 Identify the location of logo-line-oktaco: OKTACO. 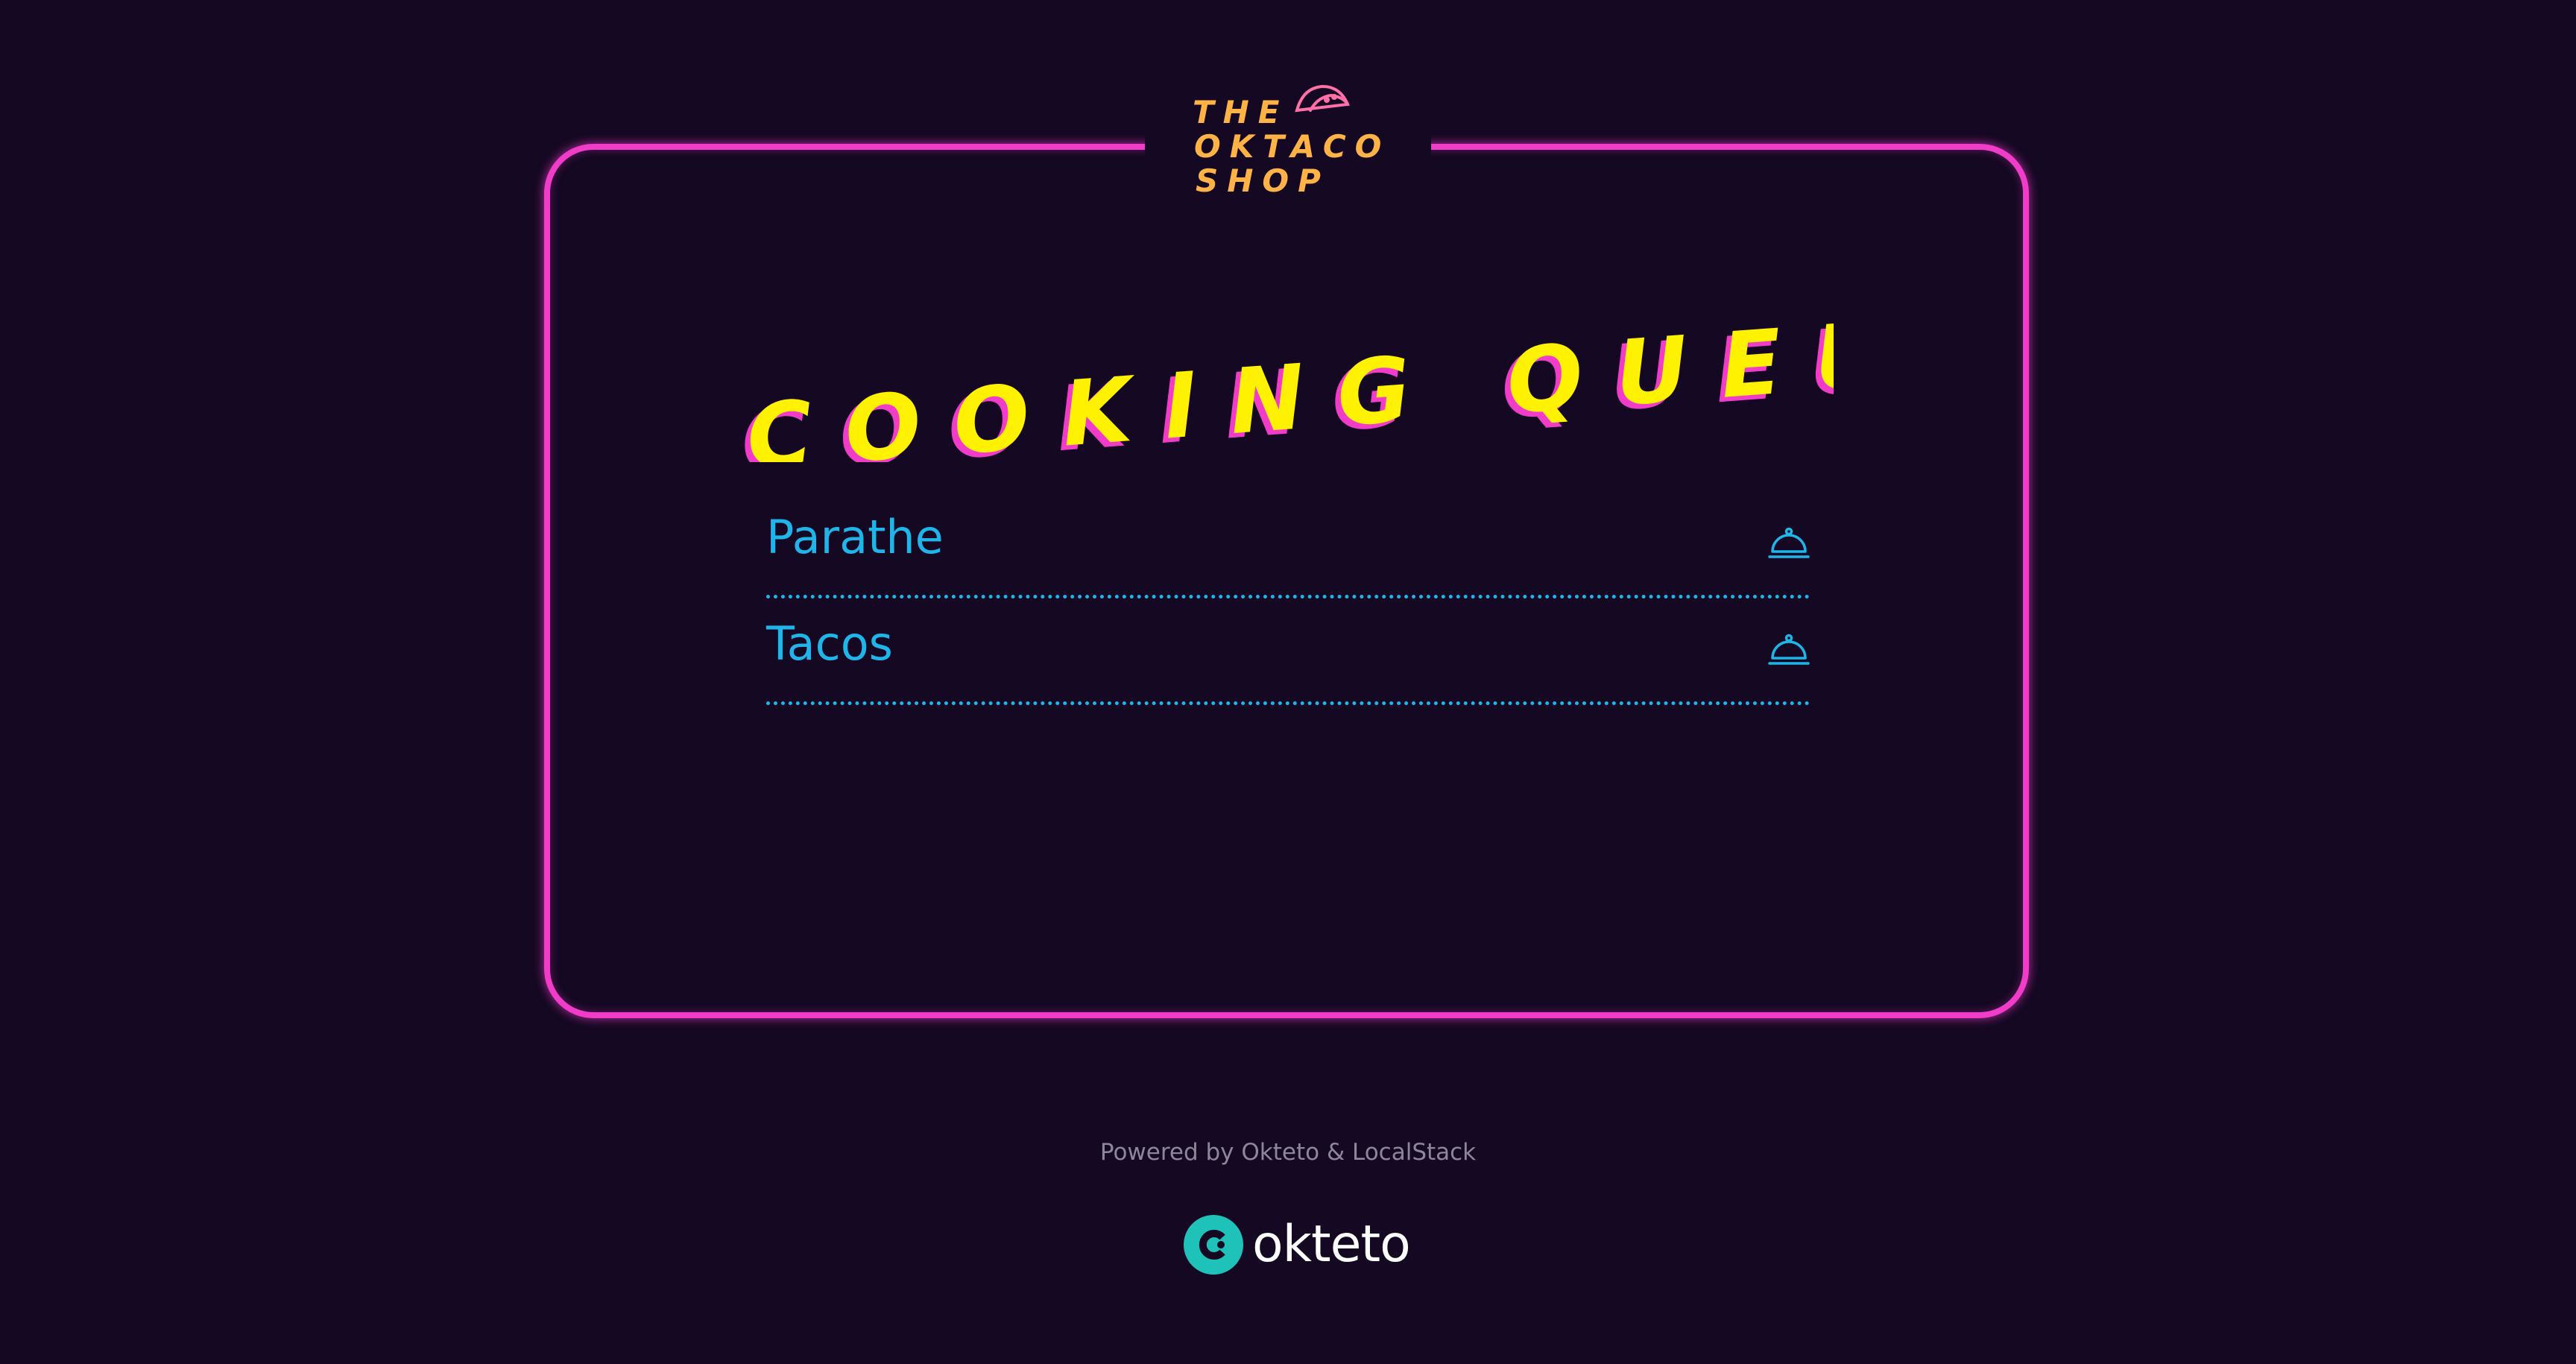
(1292, 146).